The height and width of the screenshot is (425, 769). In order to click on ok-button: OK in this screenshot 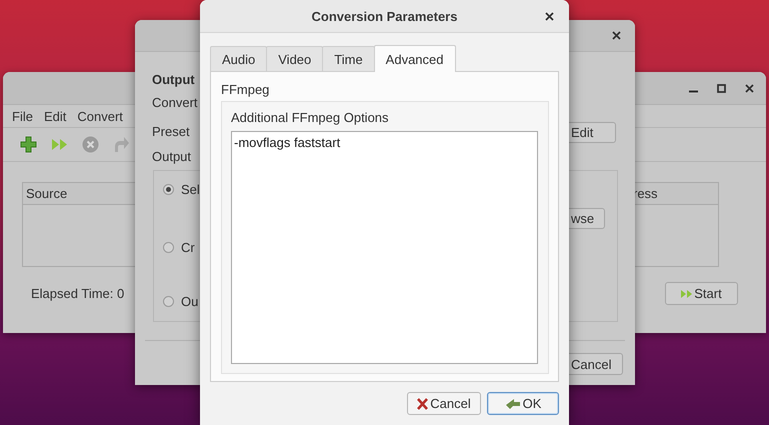, I will do `click(523, 403)`.